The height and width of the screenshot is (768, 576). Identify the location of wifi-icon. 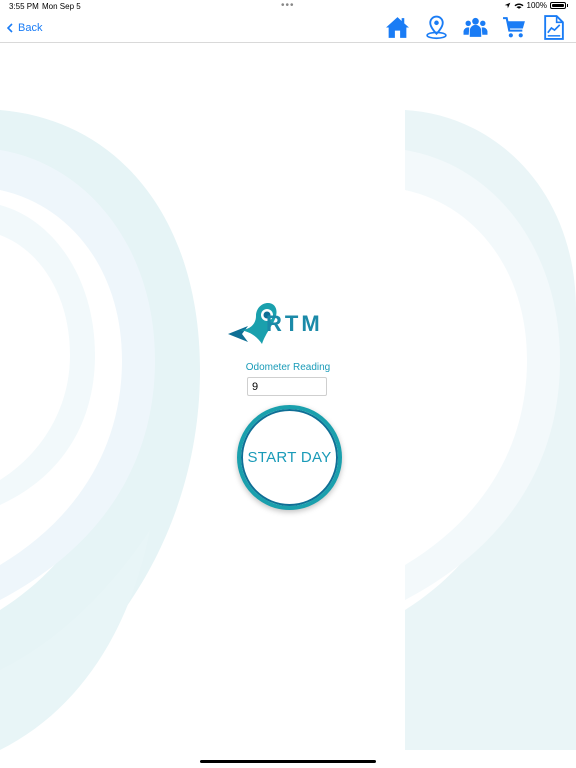
(519, 5).